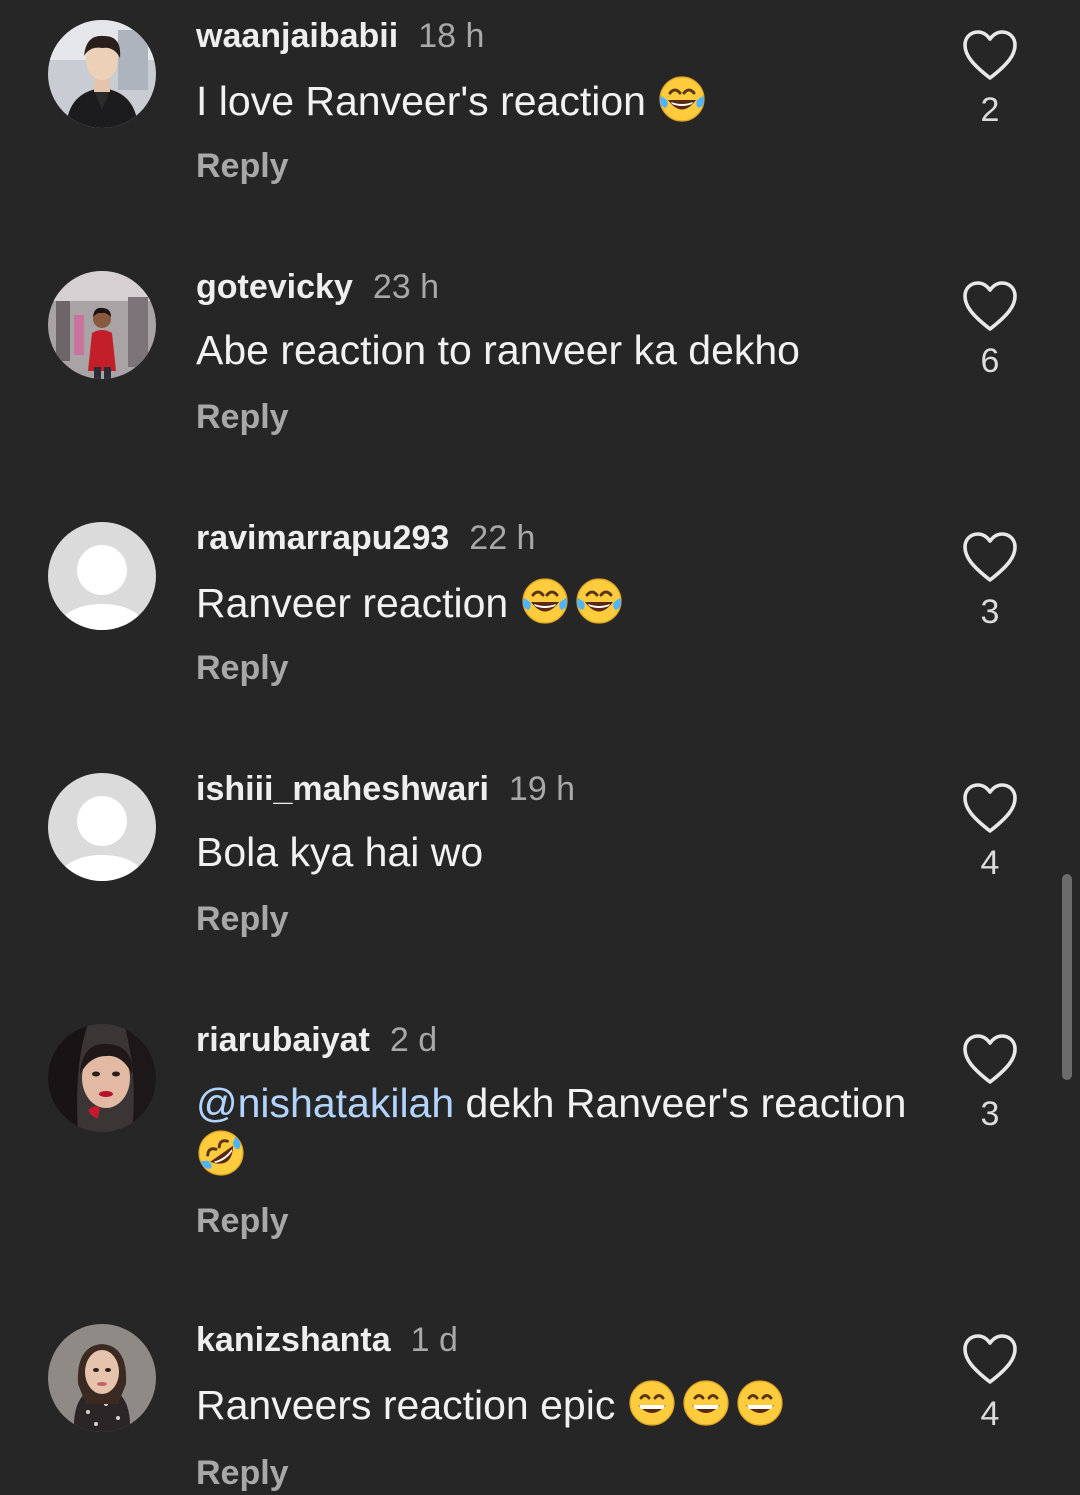 The image size is (1080, 1495). I want to click on comment-body: Ranveer reaction, so click(352, 603).